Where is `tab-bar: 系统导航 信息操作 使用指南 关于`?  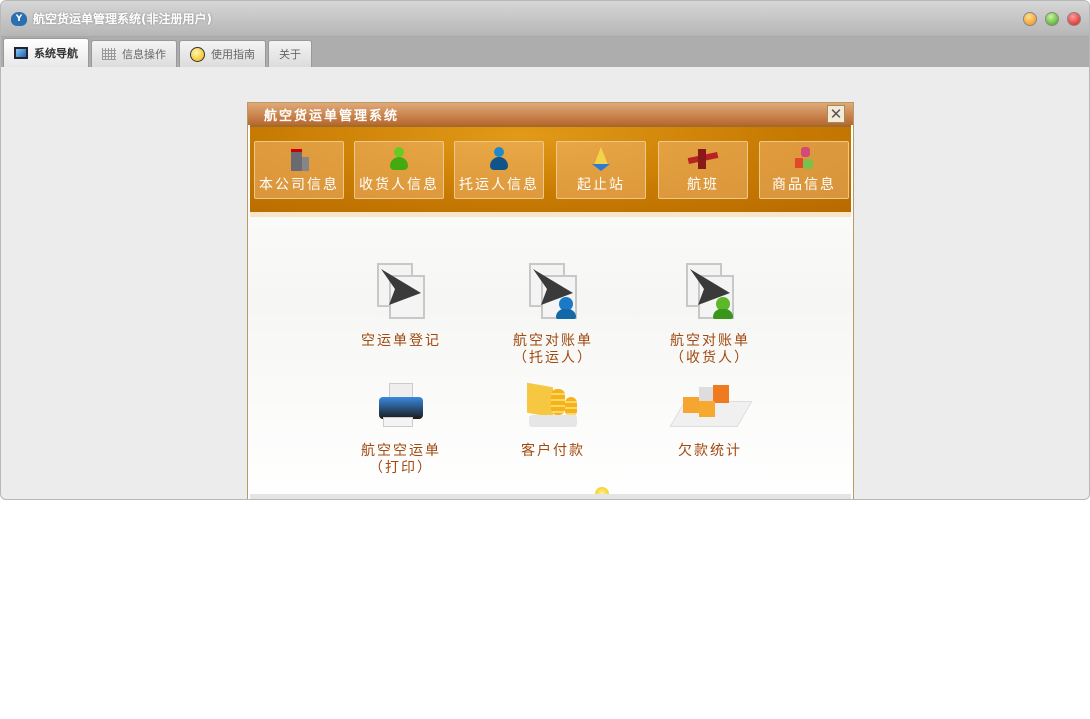
tab-bar: 系统导航 信息操作 使用指南 关于 is located at coordinates (545, 52).